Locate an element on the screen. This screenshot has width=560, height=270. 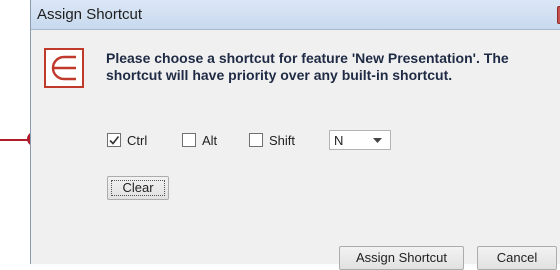
alt-checkbox is located at coordinates (189, 140).